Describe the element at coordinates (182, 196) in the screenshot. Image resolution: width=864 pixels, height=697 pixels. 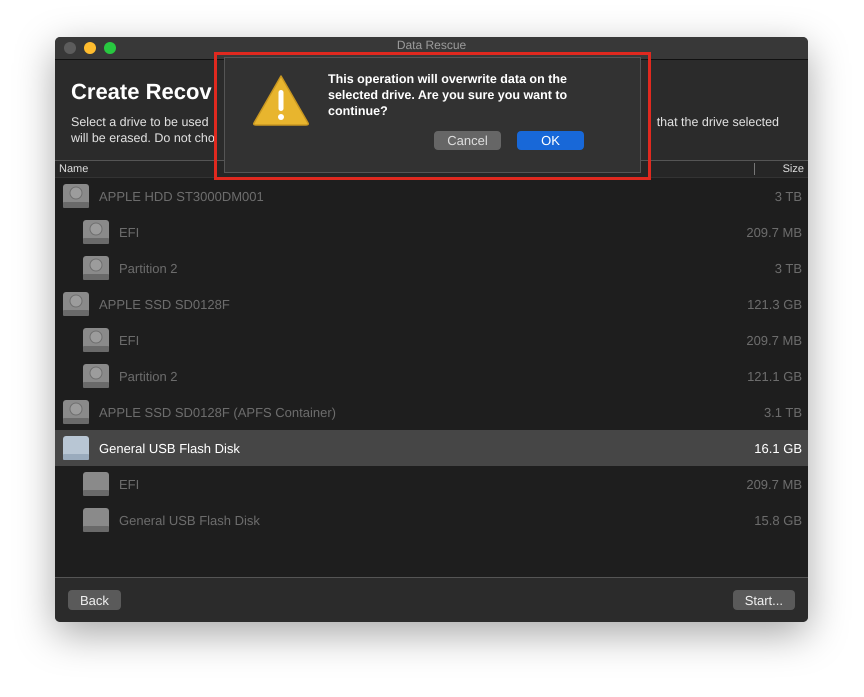
I see `drive-name: APPLE HDD ST3000DM001` at that location.